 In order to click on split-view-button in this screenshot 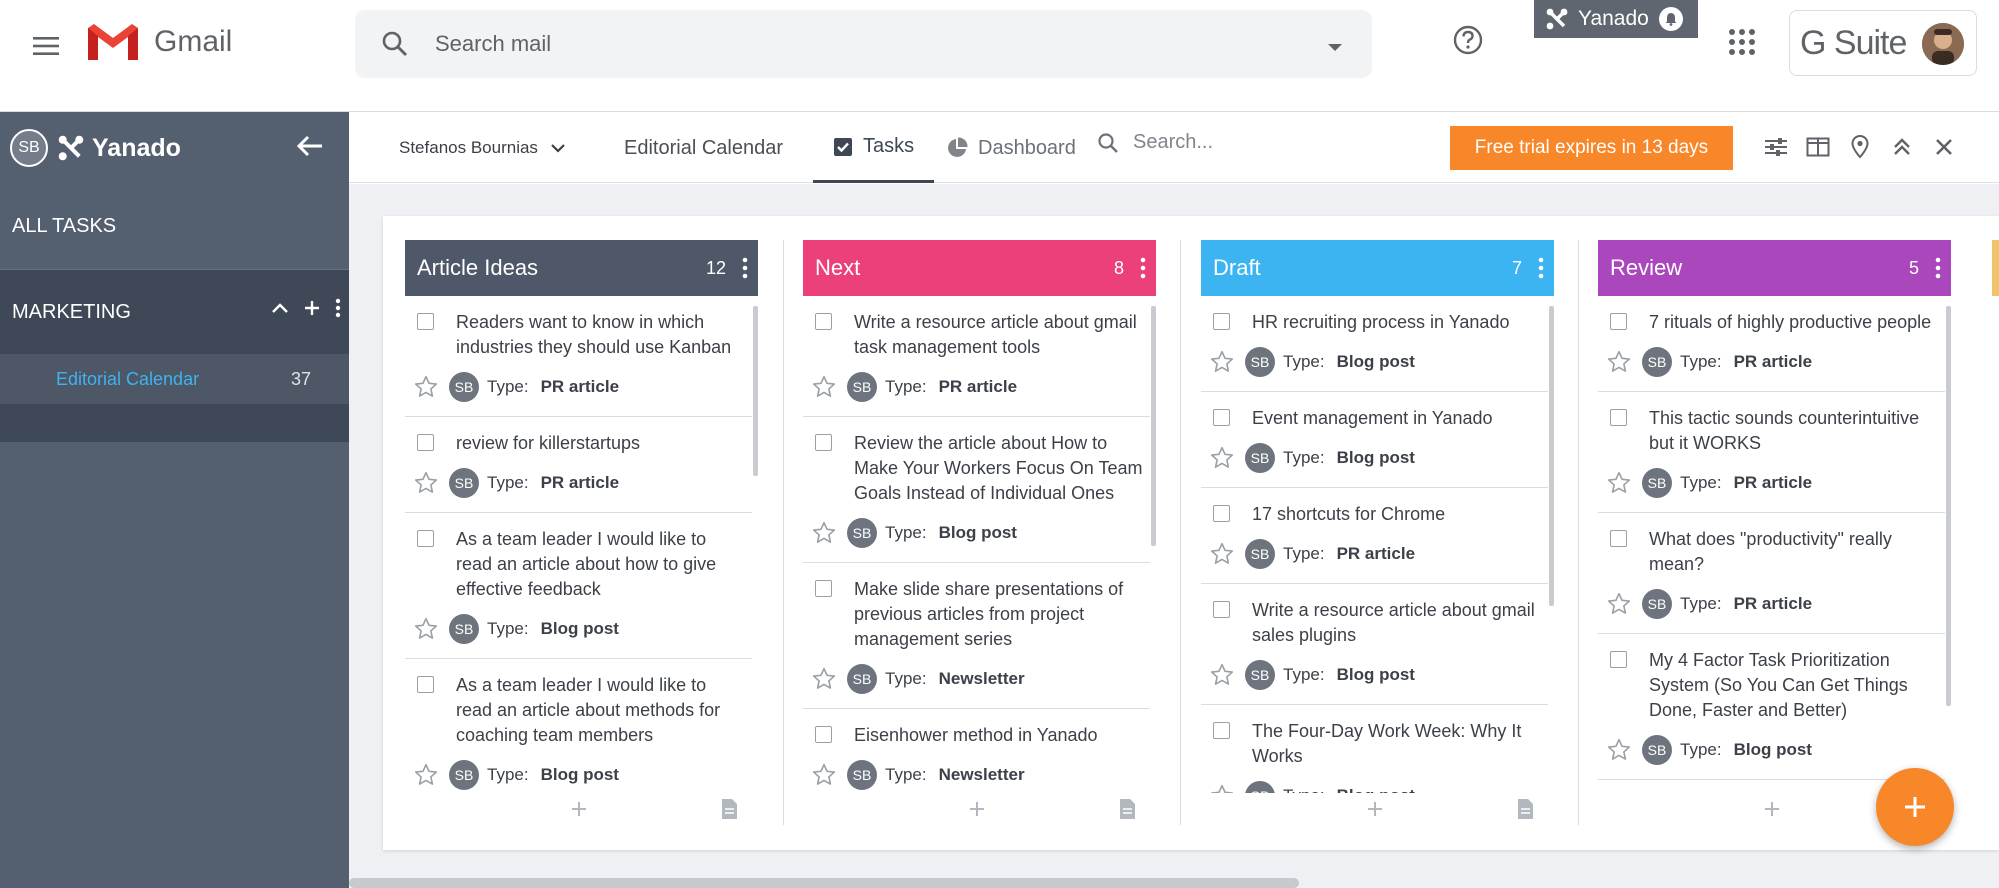, I will do `click(1818, 147)`.